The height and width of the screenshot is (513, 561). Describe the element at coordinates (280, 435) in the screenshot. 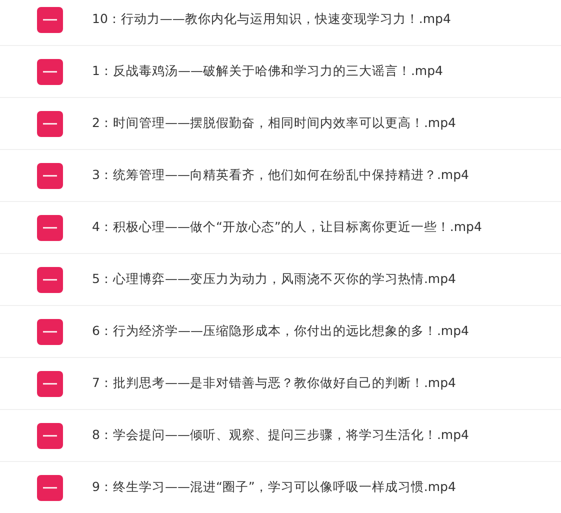

I see `file-name: 8：学会提问——倾听、观察、提问三步骤，将学习生活化！.mp4` at that location.